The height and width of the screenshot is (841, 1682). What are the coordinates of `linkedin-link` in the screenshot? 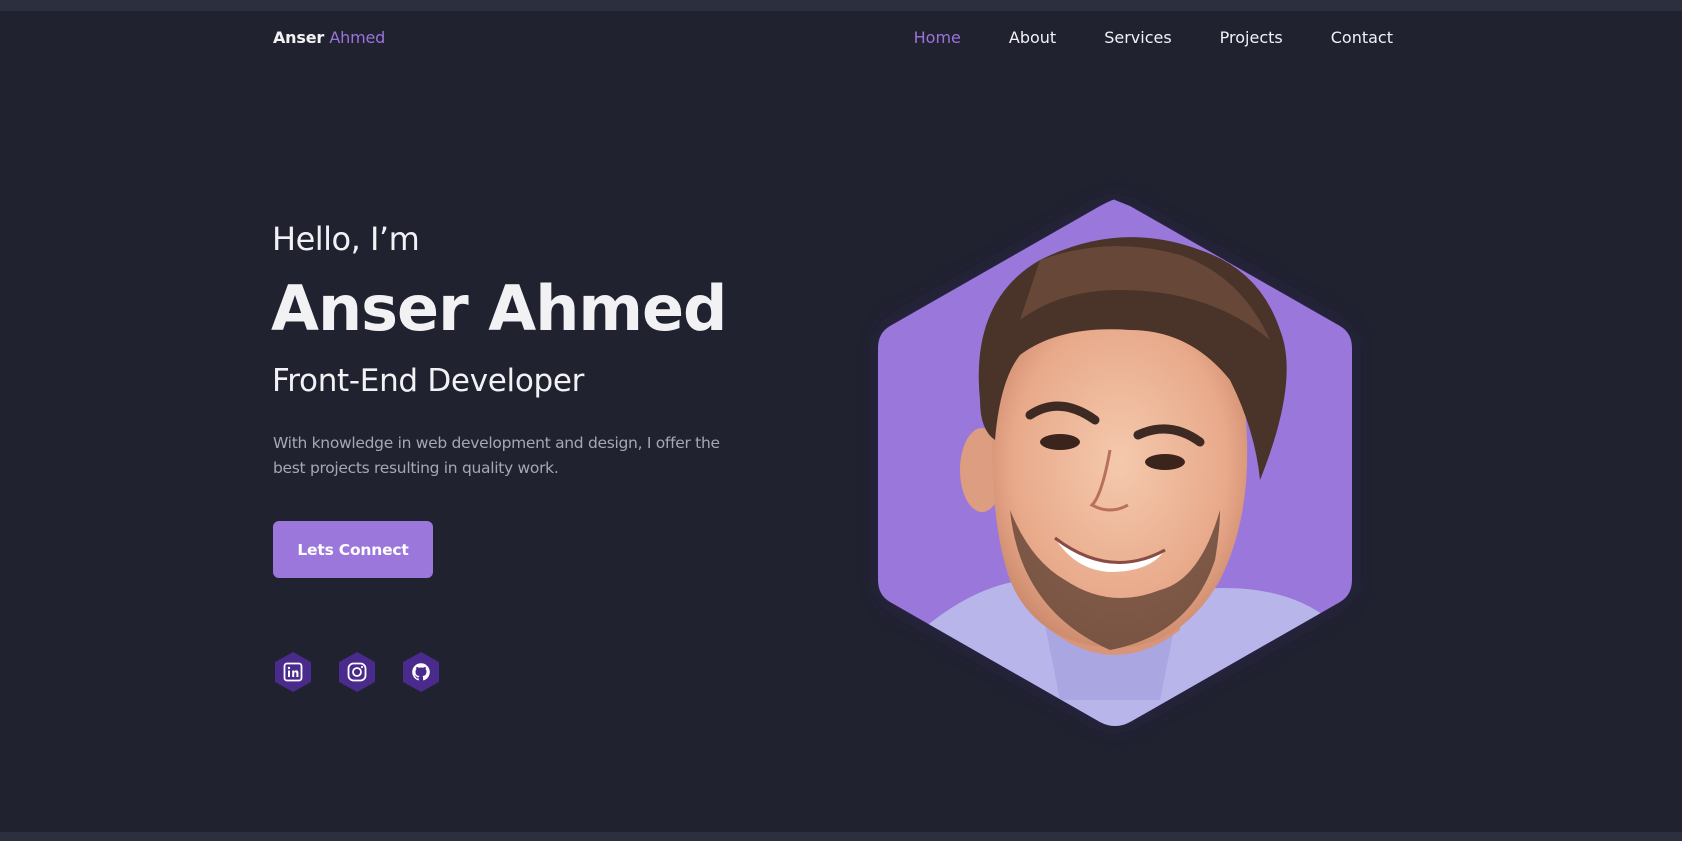 It's located at (293, 672).